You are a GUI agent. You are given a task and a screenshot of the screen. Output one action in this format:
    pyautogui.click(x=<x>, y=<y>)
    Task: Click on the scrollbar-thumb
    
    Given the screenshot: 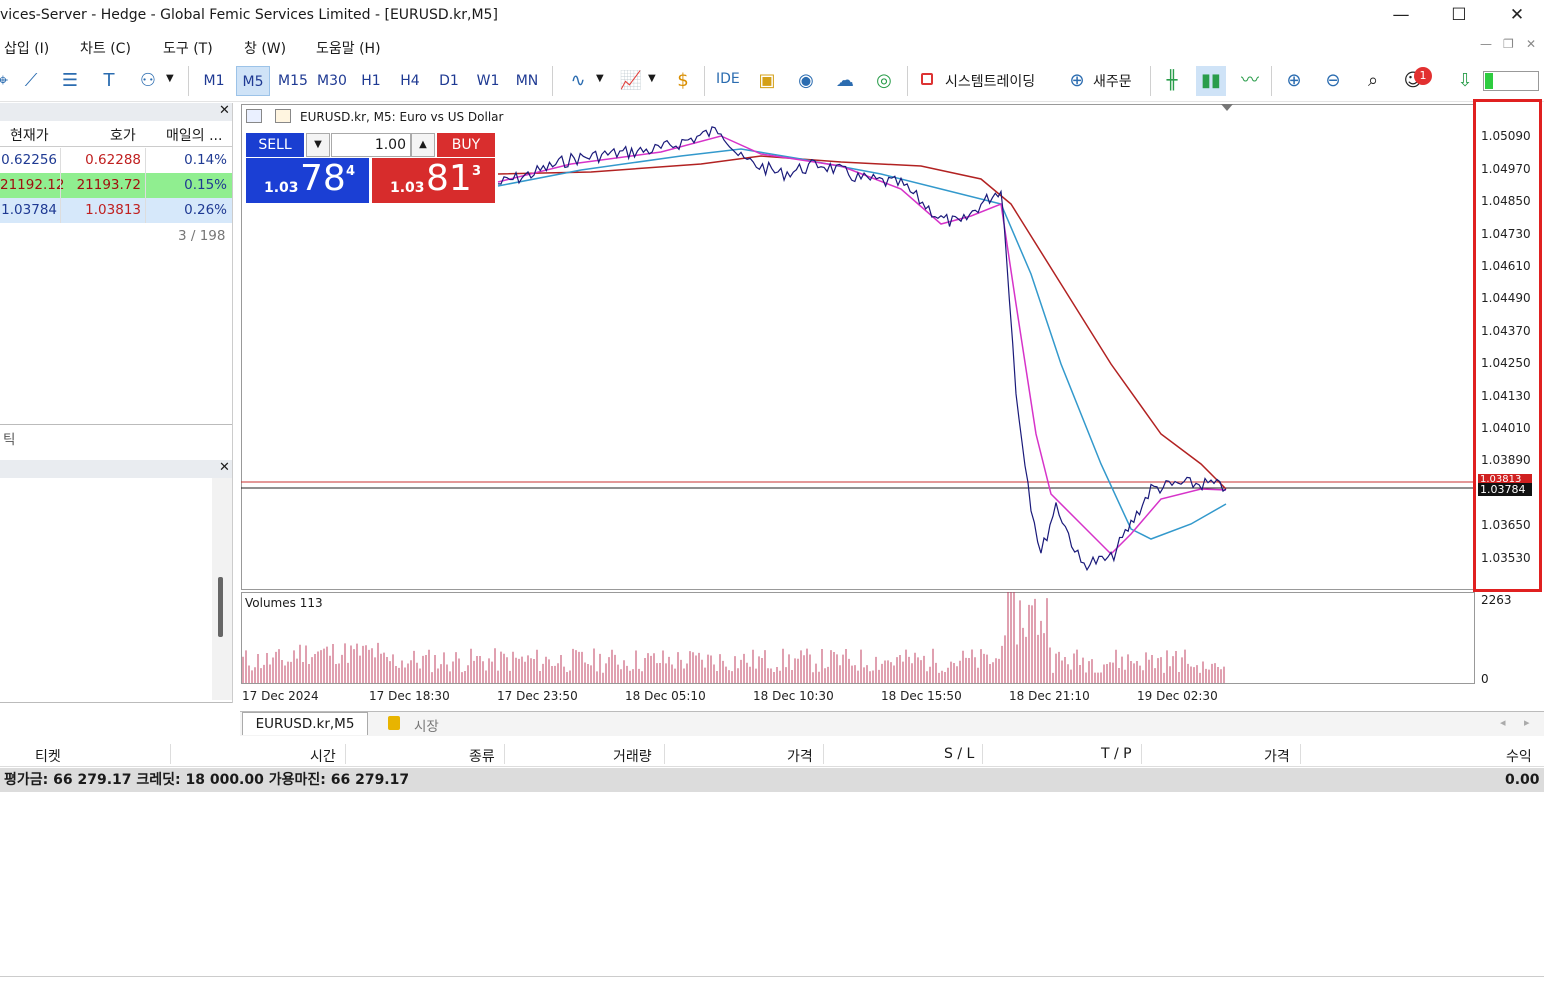 What is the action you would take?
    pyautogui.click(x=220, y=607)
    